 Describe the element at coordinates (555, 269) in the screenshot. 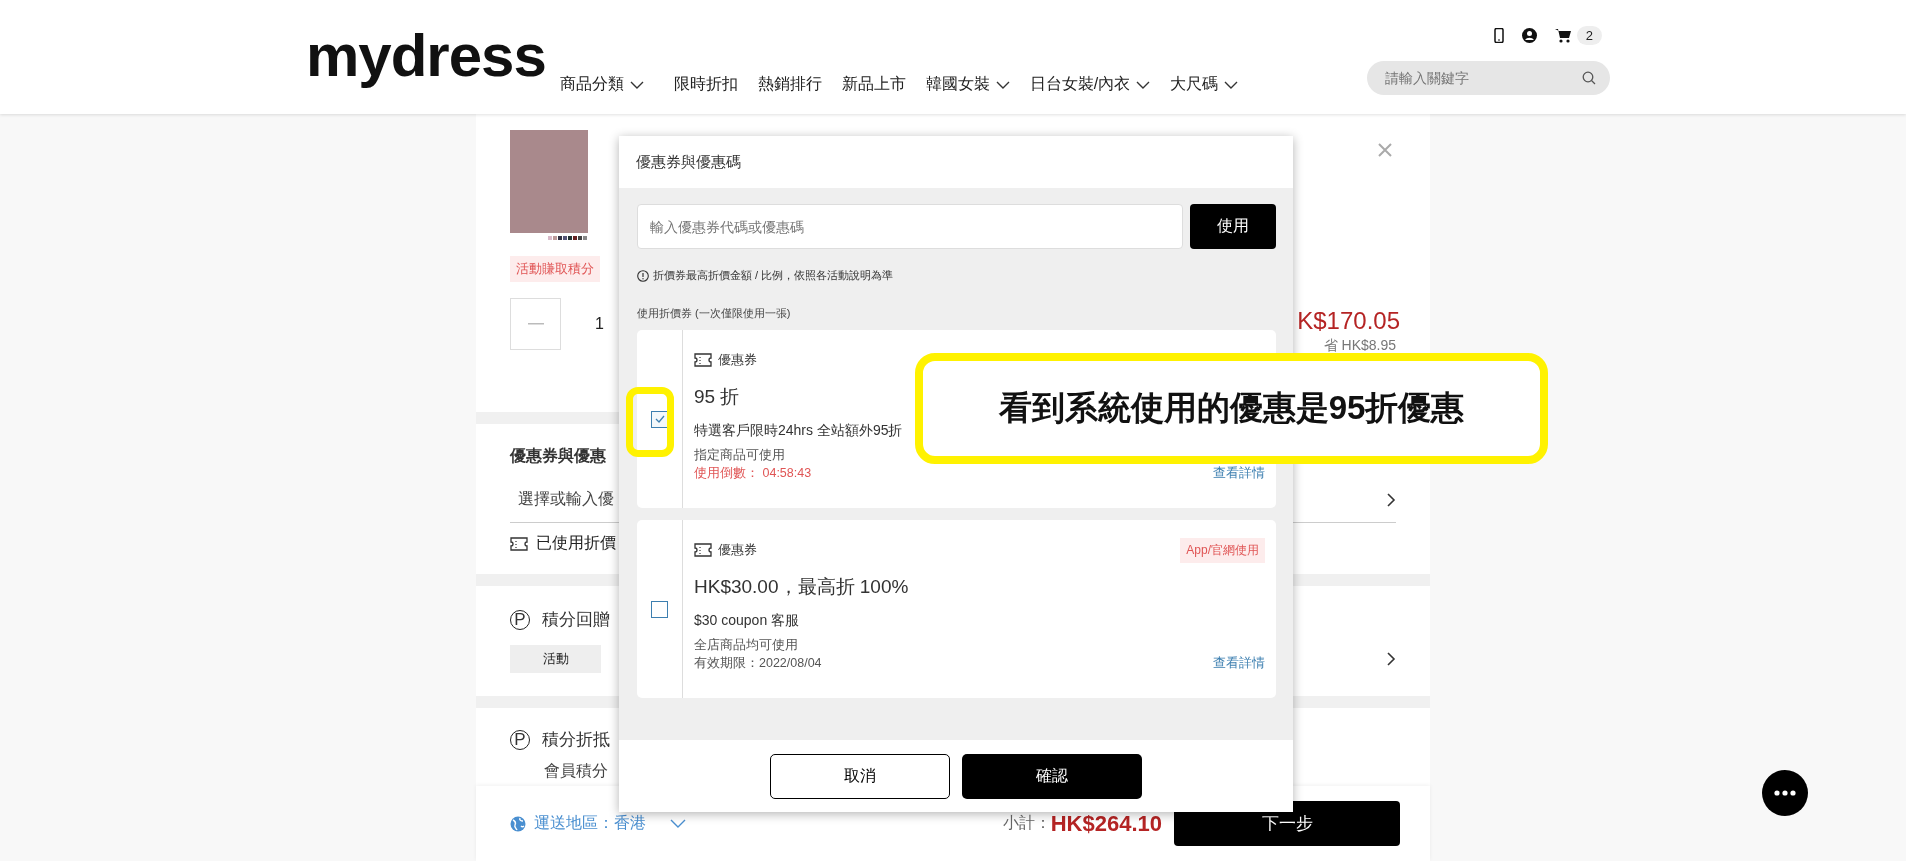

I see `promo-tag: 活動賺取積分` at that location.